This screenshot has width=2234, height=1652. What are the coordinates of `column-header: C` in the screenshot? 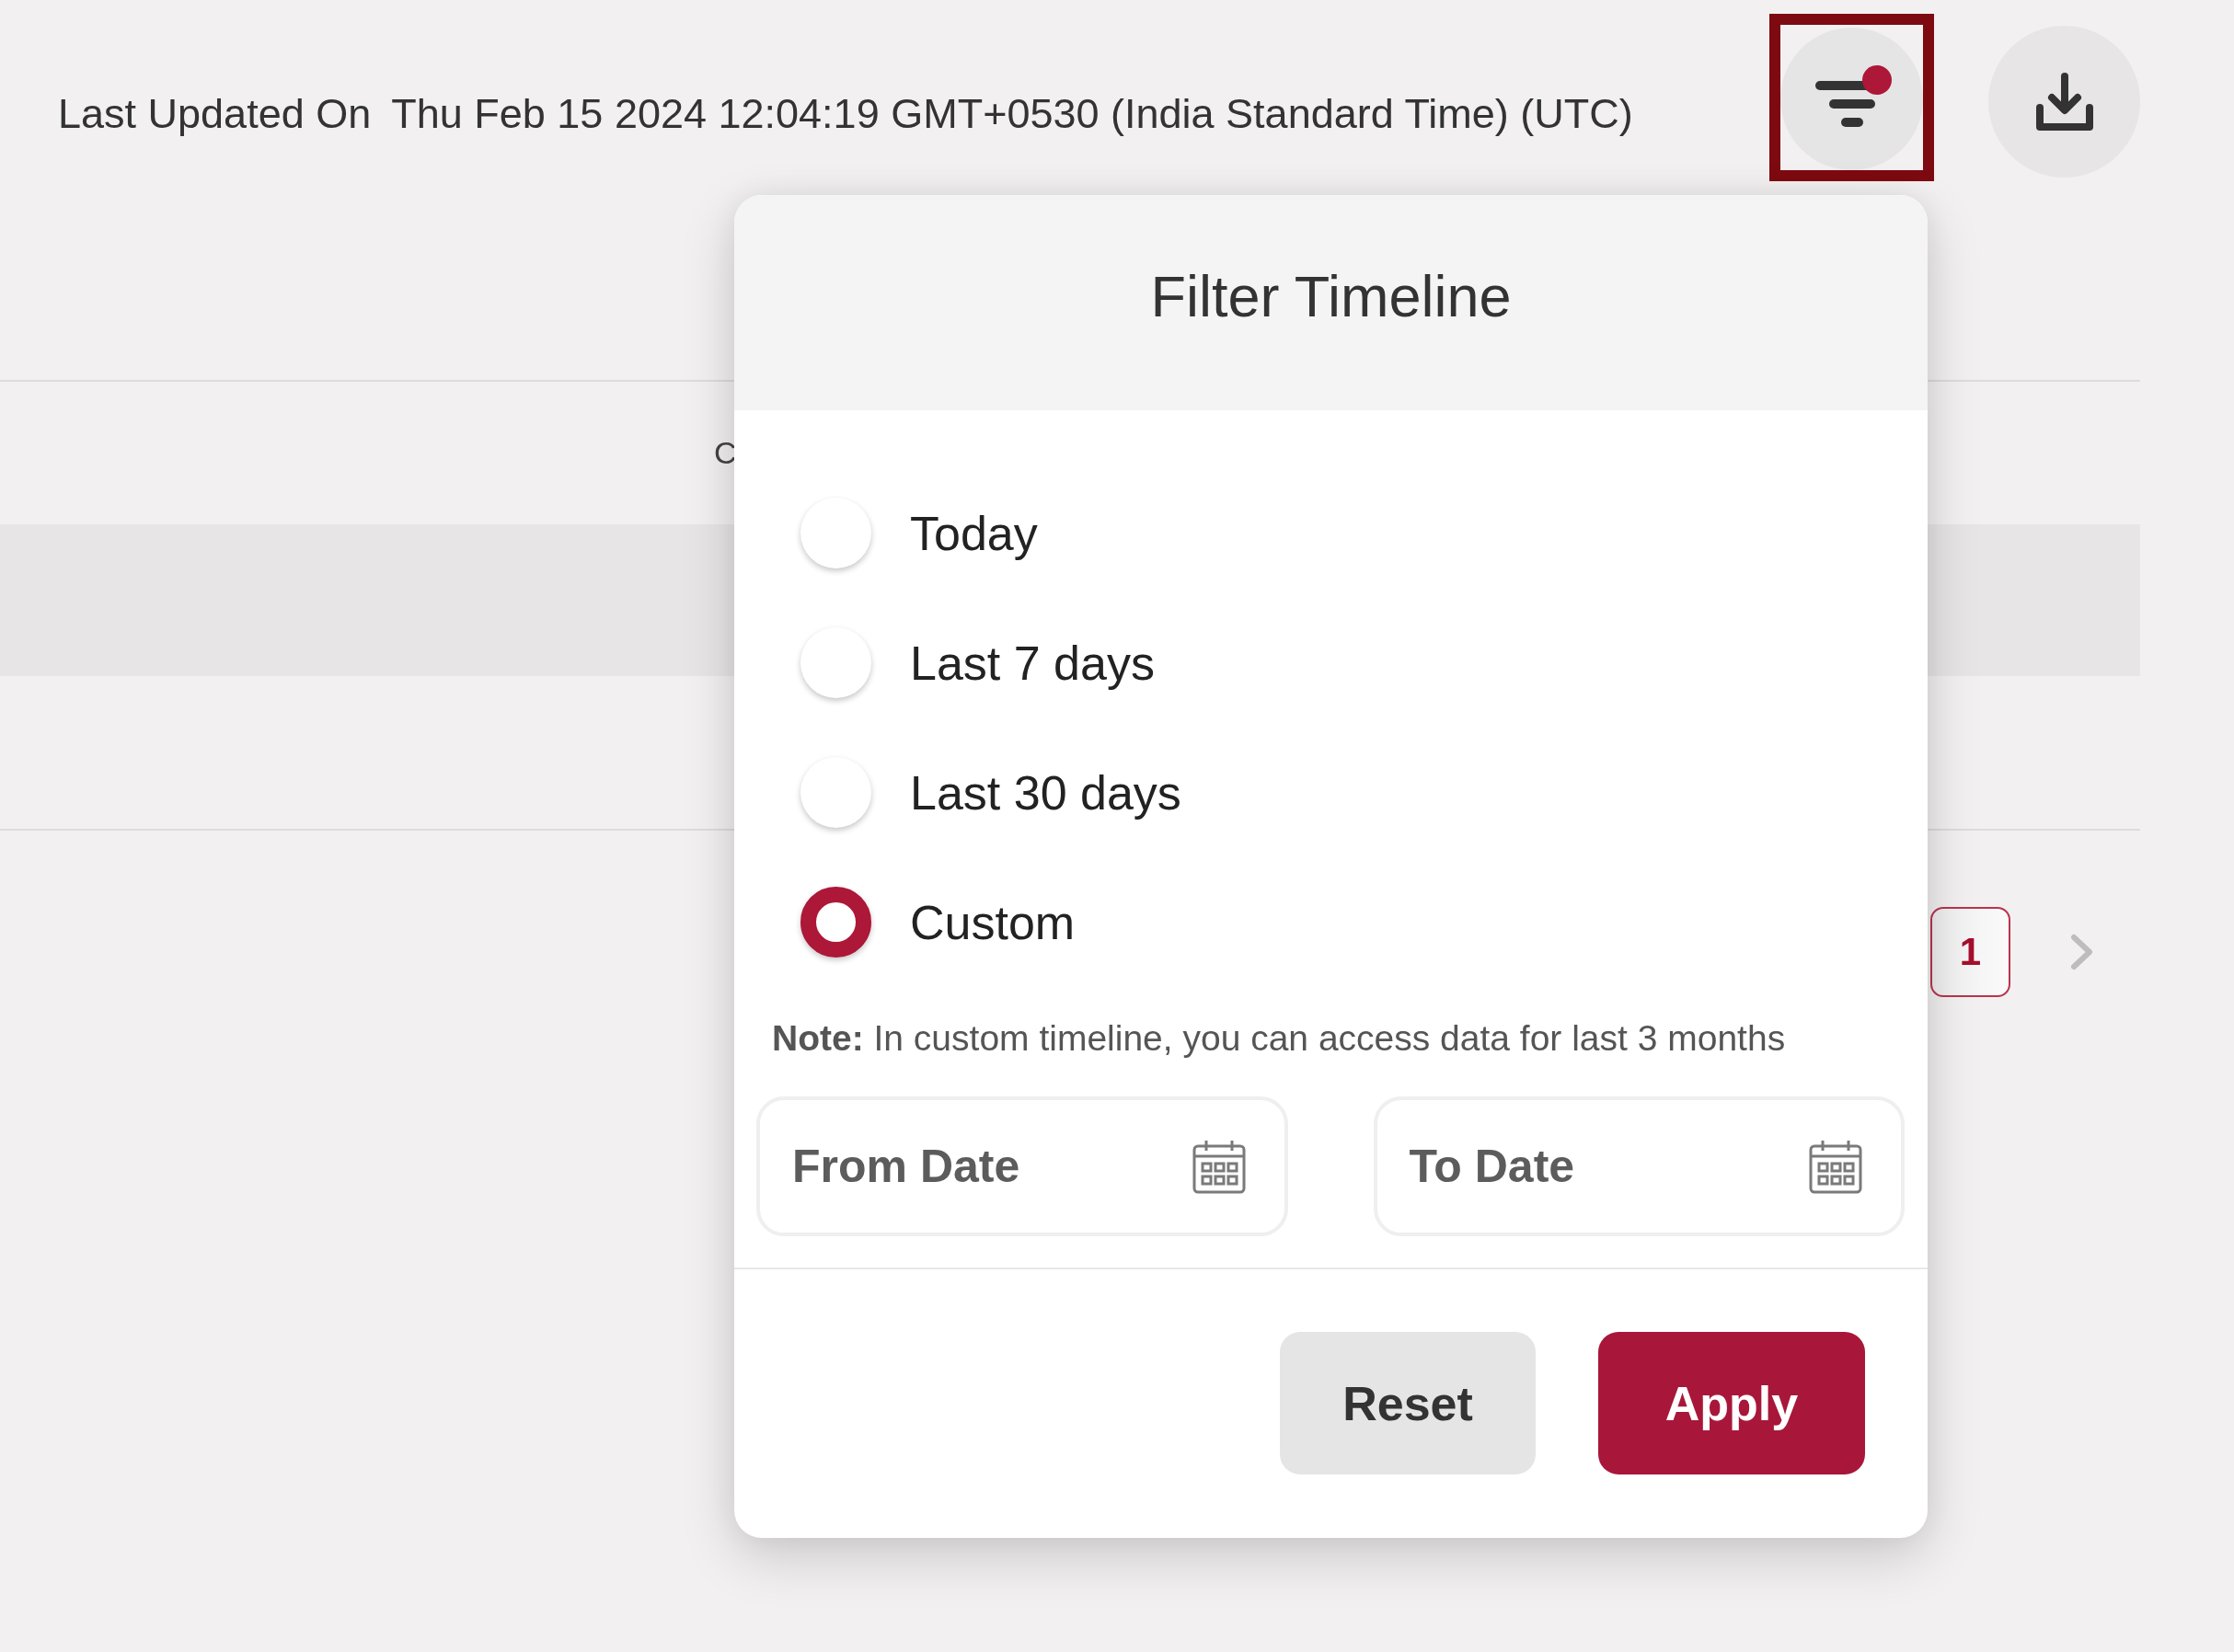 It's located at (725, 453).